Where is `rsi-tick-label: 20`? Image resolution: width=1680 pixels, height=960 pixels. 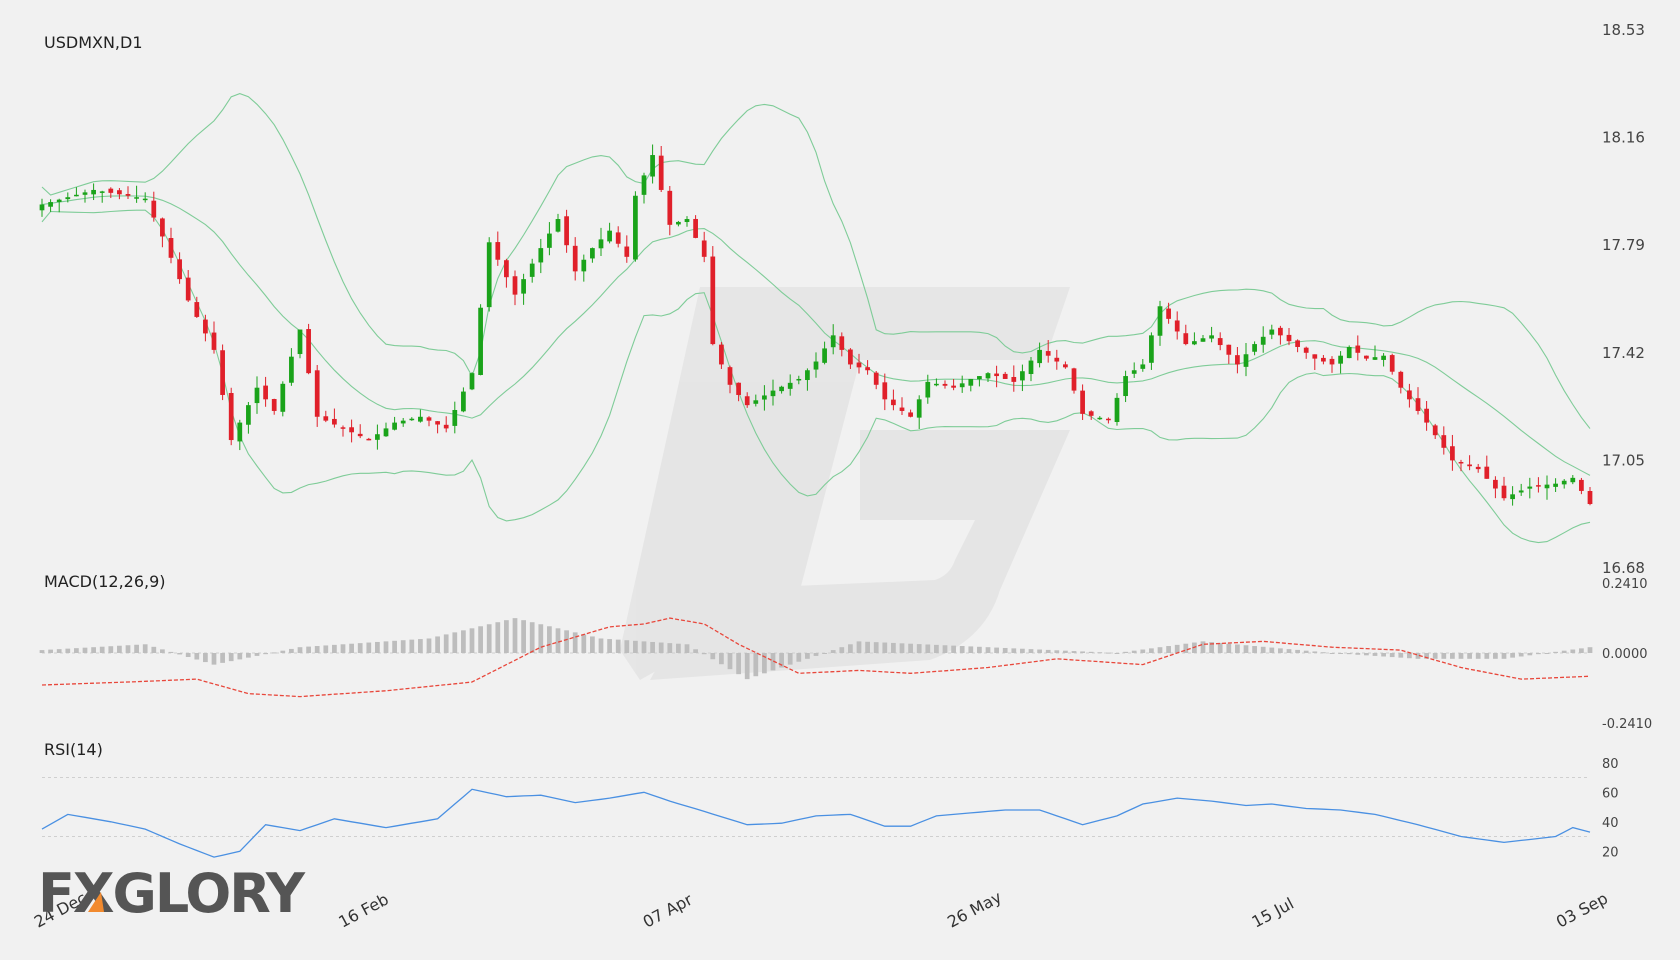
rsi-tick-label: 20 is located at coordinates (1610, 852).